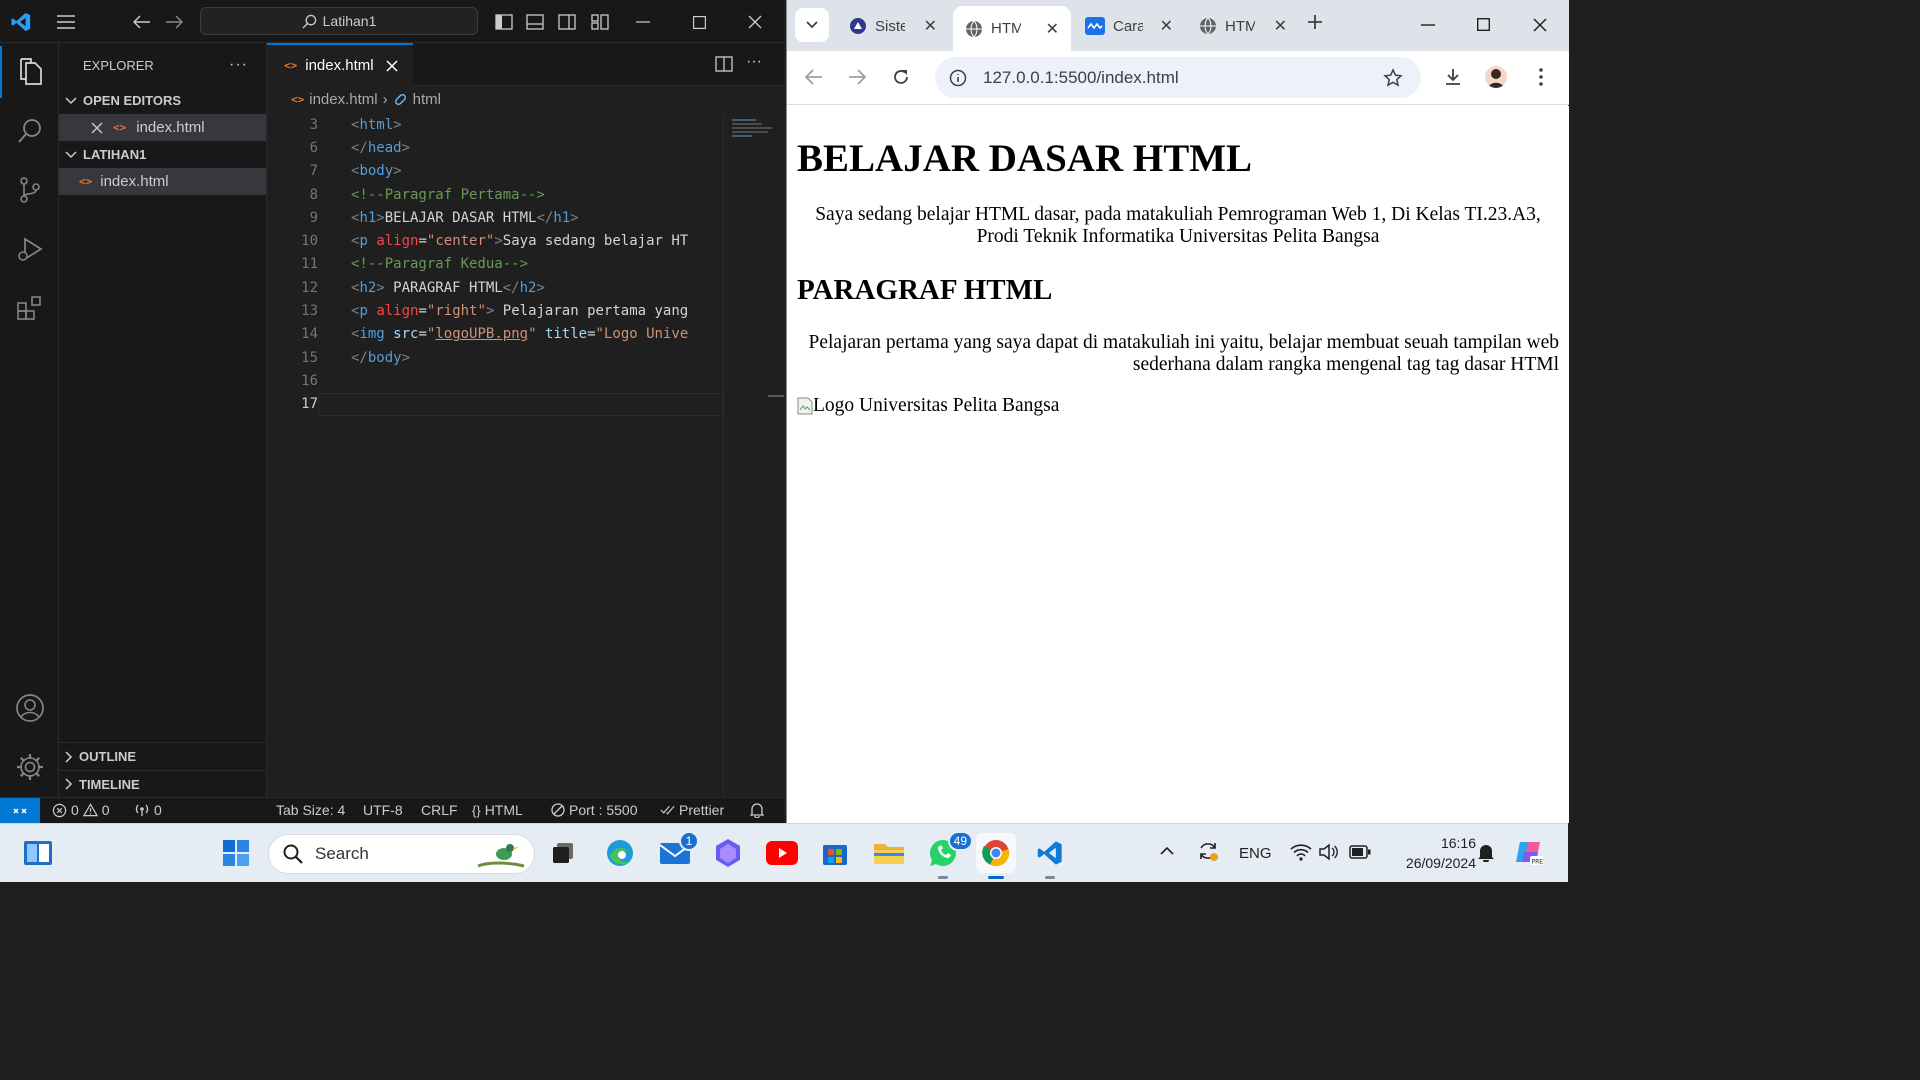  Describe the element at coordinates (889, 853) in the screenshot. I see `file-explorer-icon` at that location.